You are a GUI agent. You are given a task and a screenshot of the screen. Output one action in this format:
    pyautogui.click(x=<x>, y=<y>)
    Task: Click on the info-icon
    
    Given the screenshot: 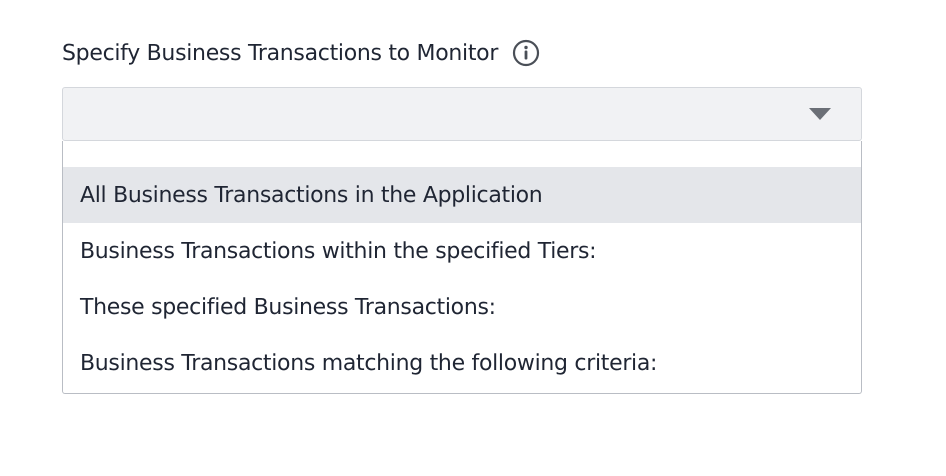 What is the action you would take?
    pyautogui.click(x=526, y=53)
    